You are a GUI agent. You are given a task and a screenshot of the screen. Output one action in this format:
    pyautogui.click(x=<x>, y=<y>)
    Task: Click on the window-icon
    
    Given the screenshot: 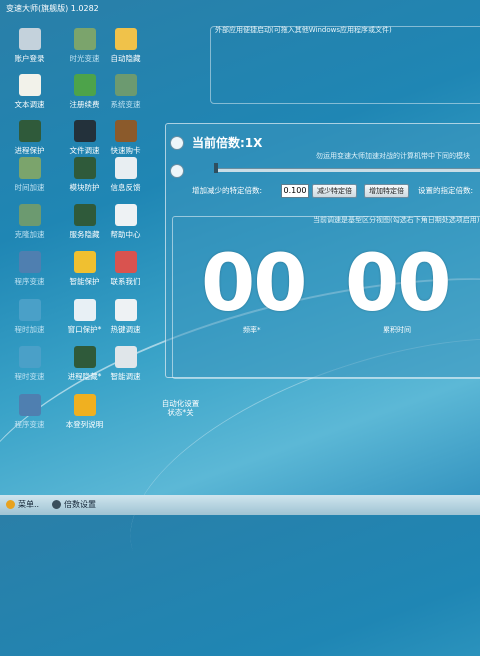 What is the action you would take?
    pyautogui.click(x=84, y=310)
    